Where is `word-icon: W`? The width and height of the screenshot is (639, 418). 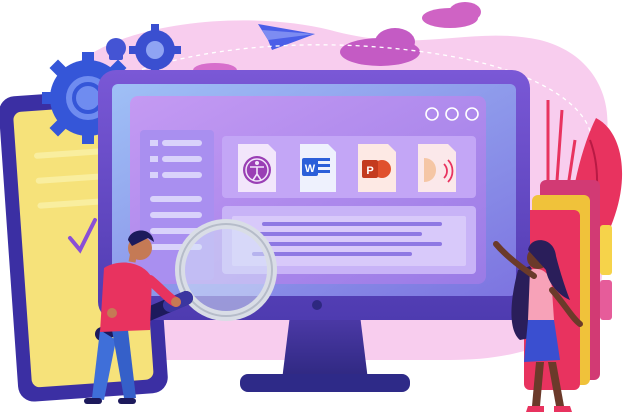 word-icon: W is located at coordinates (318, 168).